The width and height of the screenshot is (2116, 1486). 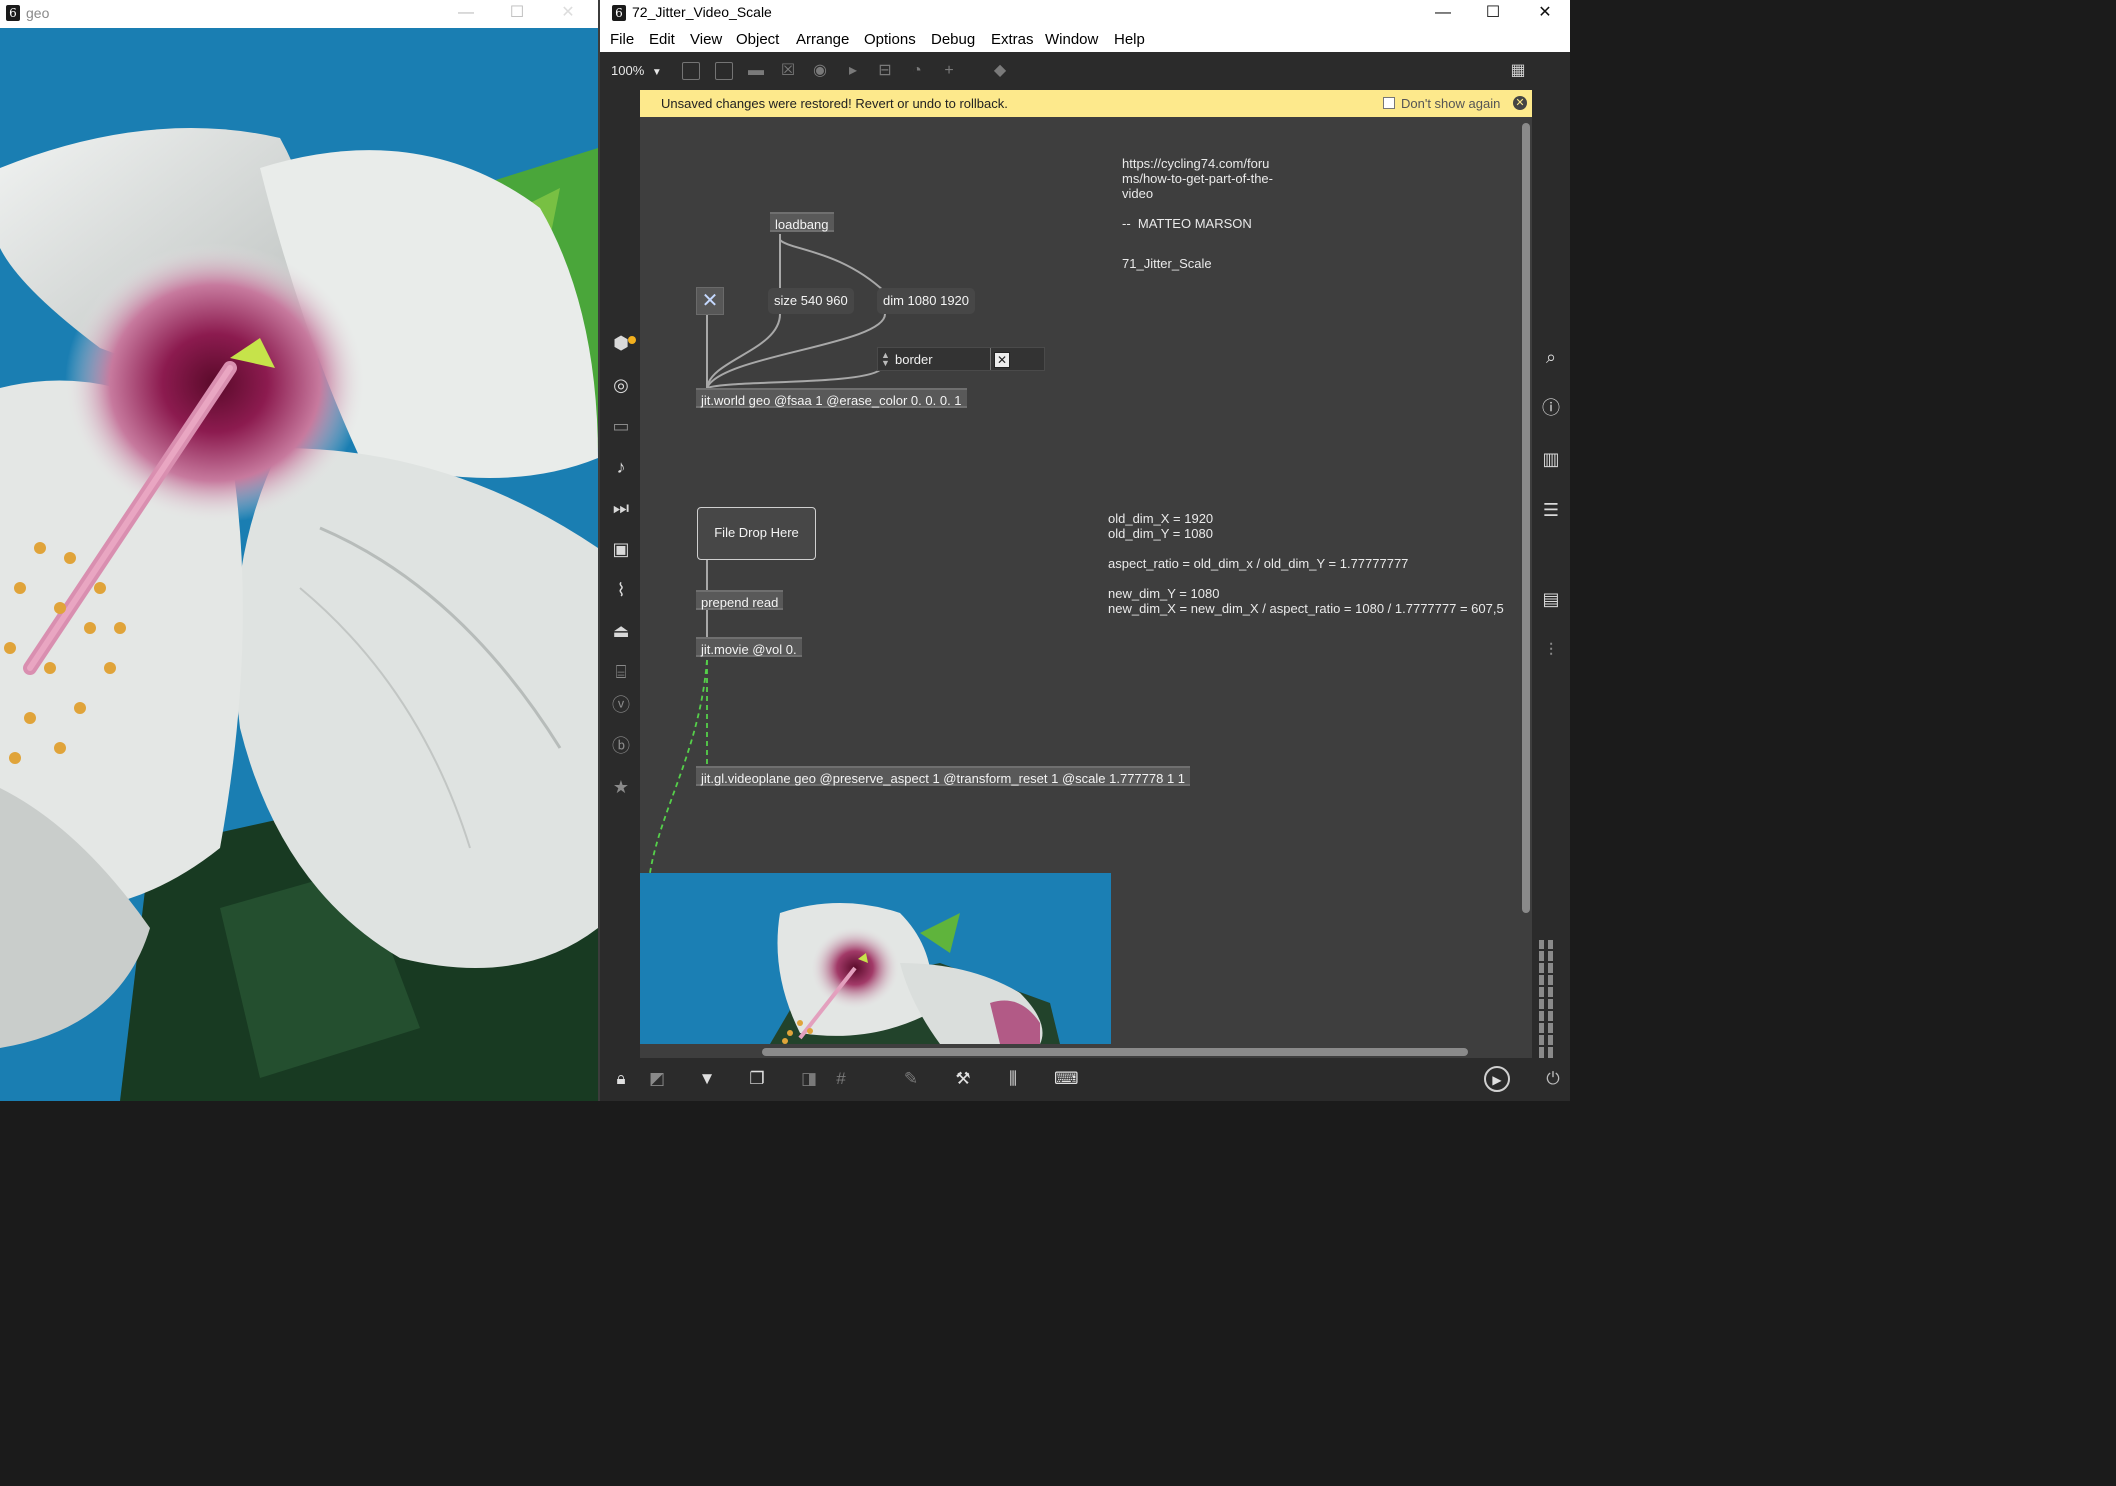 I want to click on sequence-icon: ⏭, so click(x=621, y=508).